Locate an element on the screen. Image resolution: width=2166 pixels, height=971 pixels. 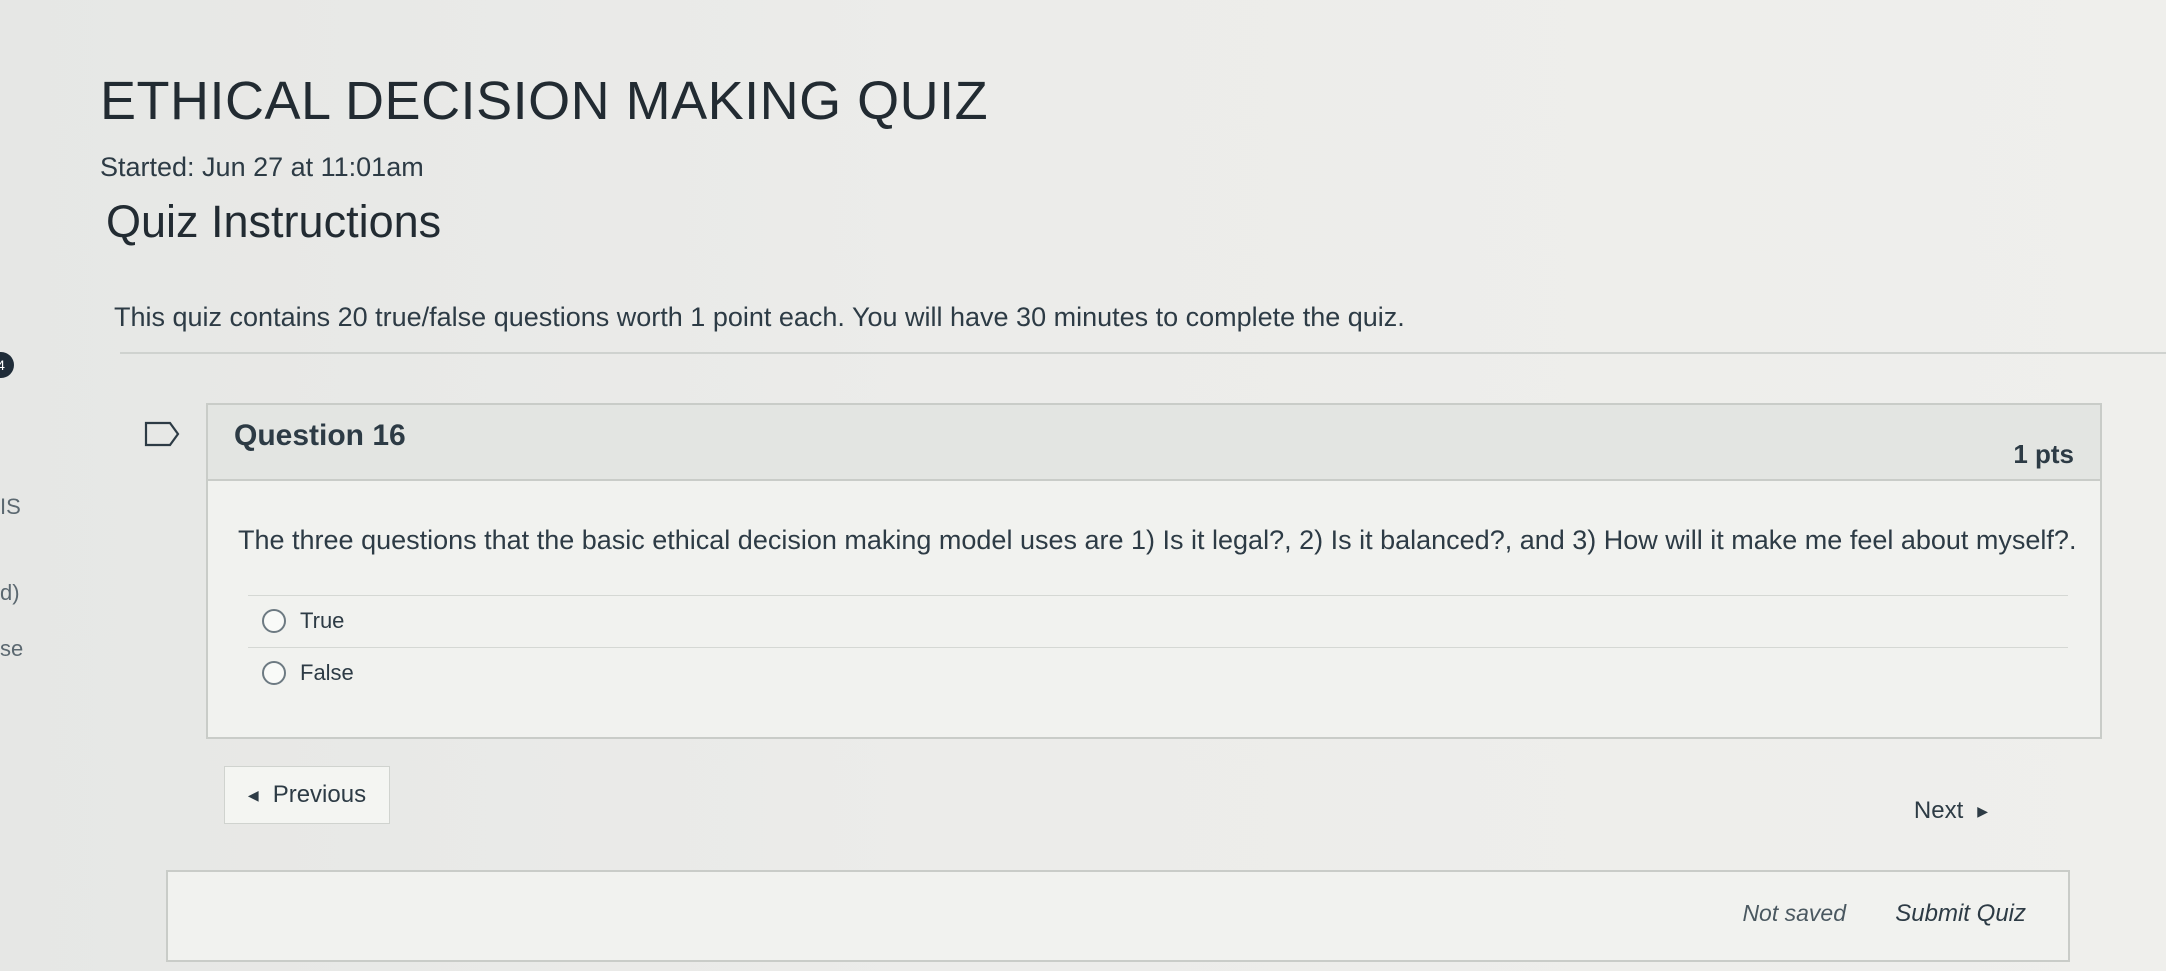
sidebar-fragment: IS is located at coordinates (10, 507).